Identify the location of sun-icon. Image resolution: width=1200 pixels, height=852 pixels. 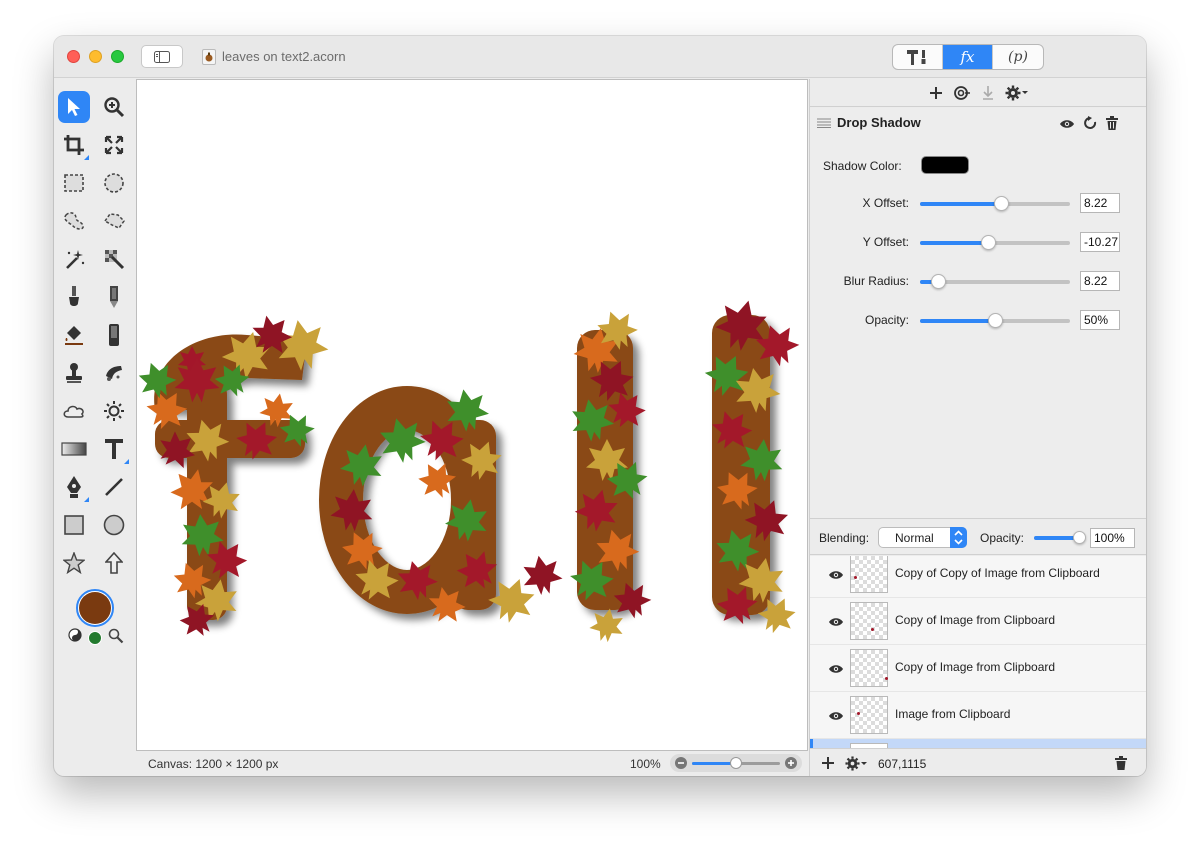
(114, 411).